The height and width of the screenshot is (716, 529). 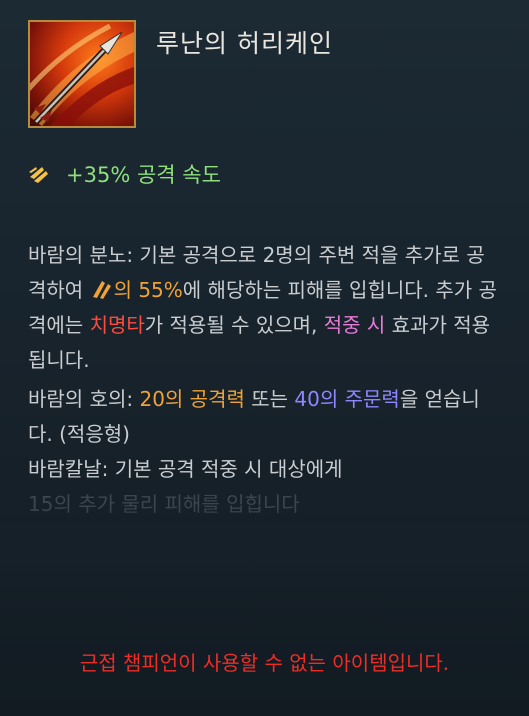 What do you see at coordinates (39, 174) in the screenshot?
I see `attack-speed-icon` at bounding box center [39, 174].